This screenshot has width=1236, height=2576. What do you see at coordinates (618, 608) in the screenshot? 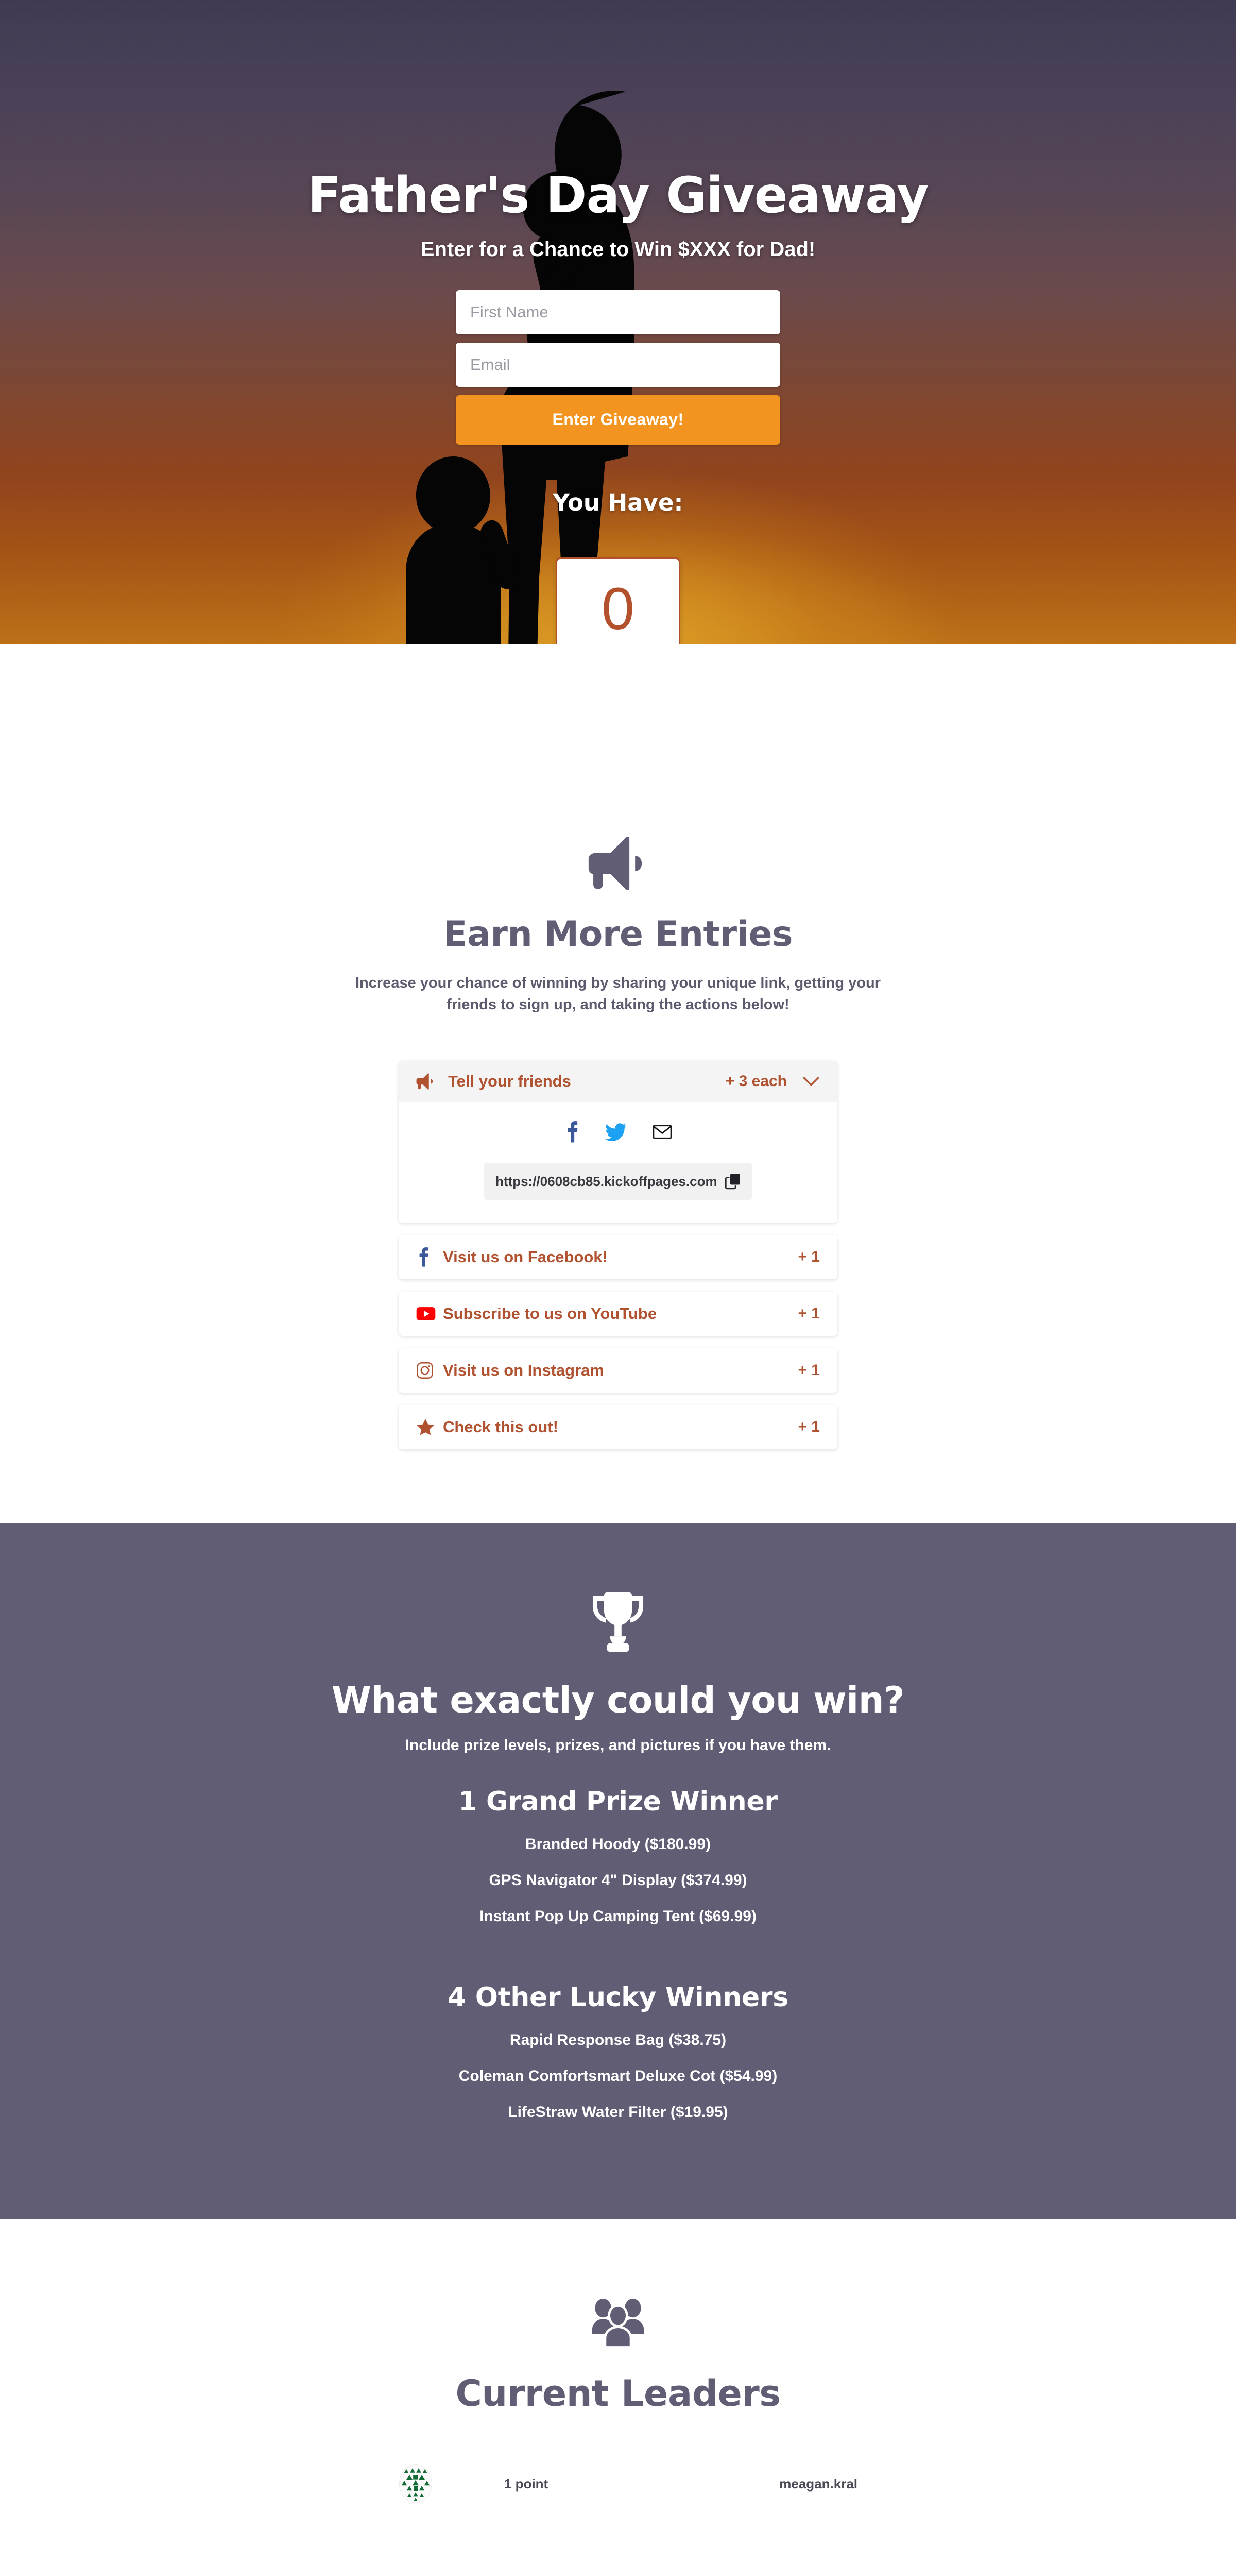
I see `entries-count: 0` at bounding box center [618, 608].